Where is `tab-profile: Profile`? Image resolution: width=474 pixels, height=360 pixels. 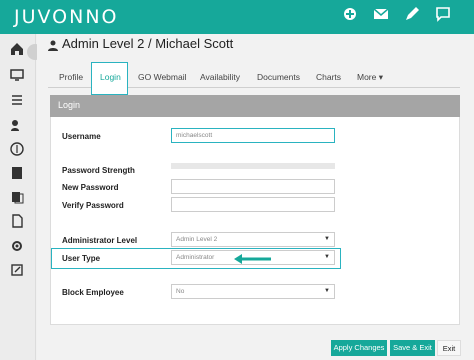 tab-profile: Profile is located at coordinates (71, 77).